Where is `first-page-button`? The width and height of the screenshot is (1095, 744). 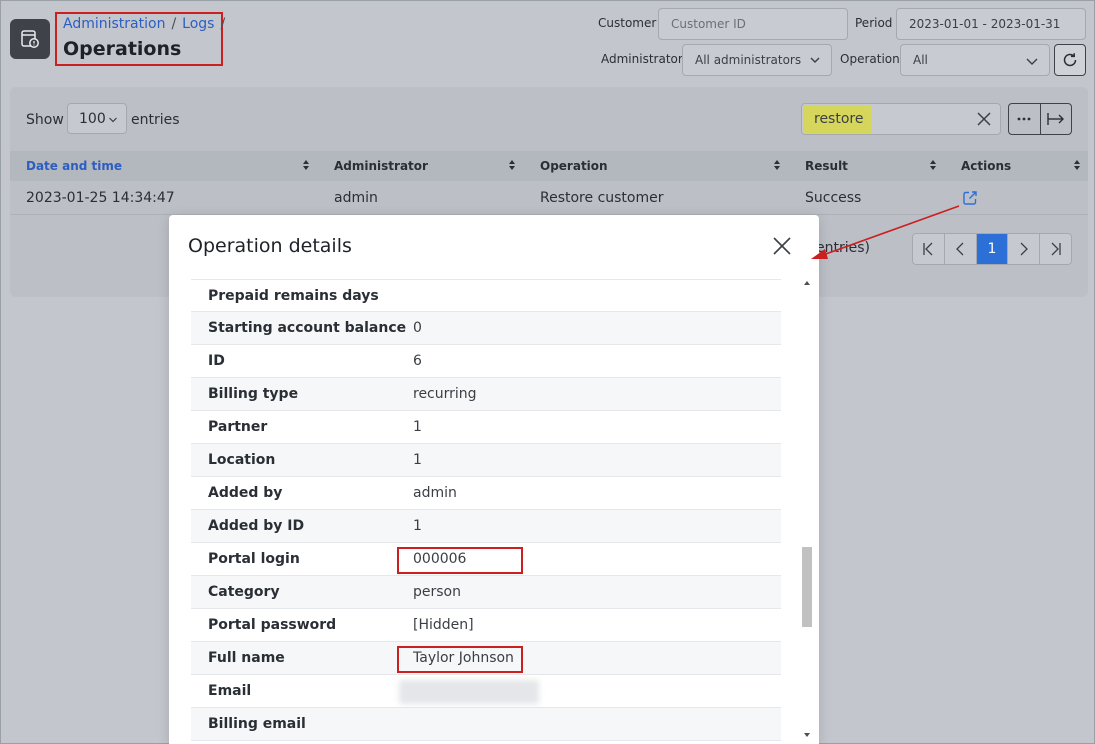
first-page-button is located at coordinates (929, 249).